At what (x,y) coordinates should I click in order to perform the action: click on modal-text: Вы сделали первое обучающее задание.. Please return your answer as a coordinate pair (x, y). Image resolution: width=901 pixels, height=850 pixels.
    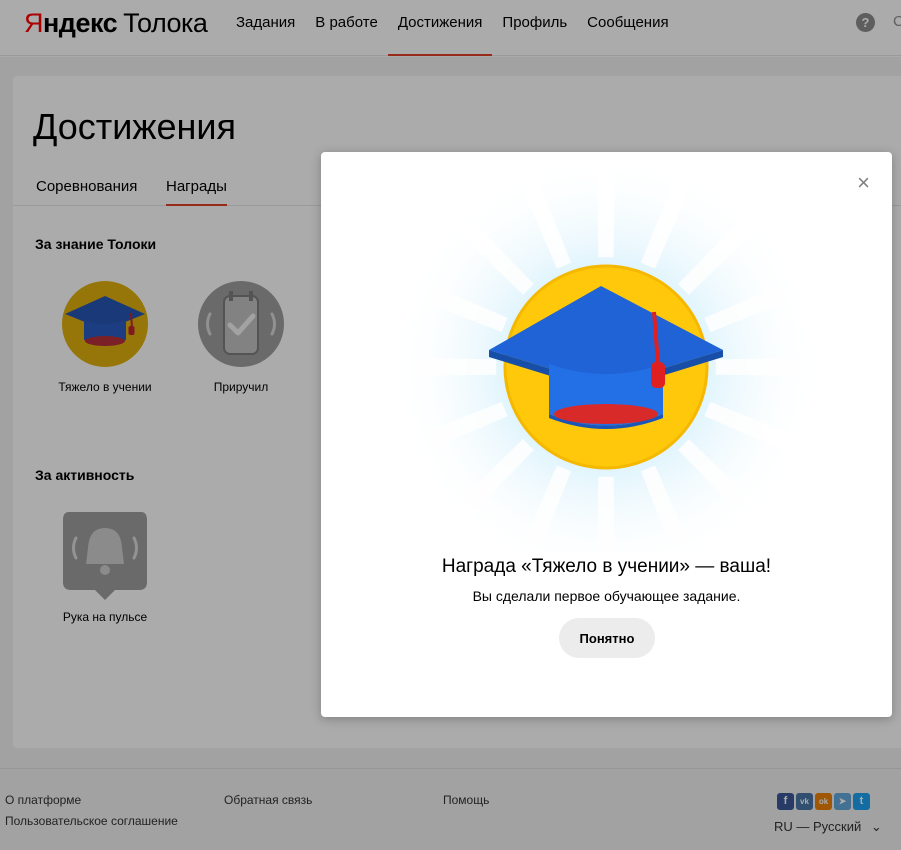
    Looking at the image, I should click on (606, 596).